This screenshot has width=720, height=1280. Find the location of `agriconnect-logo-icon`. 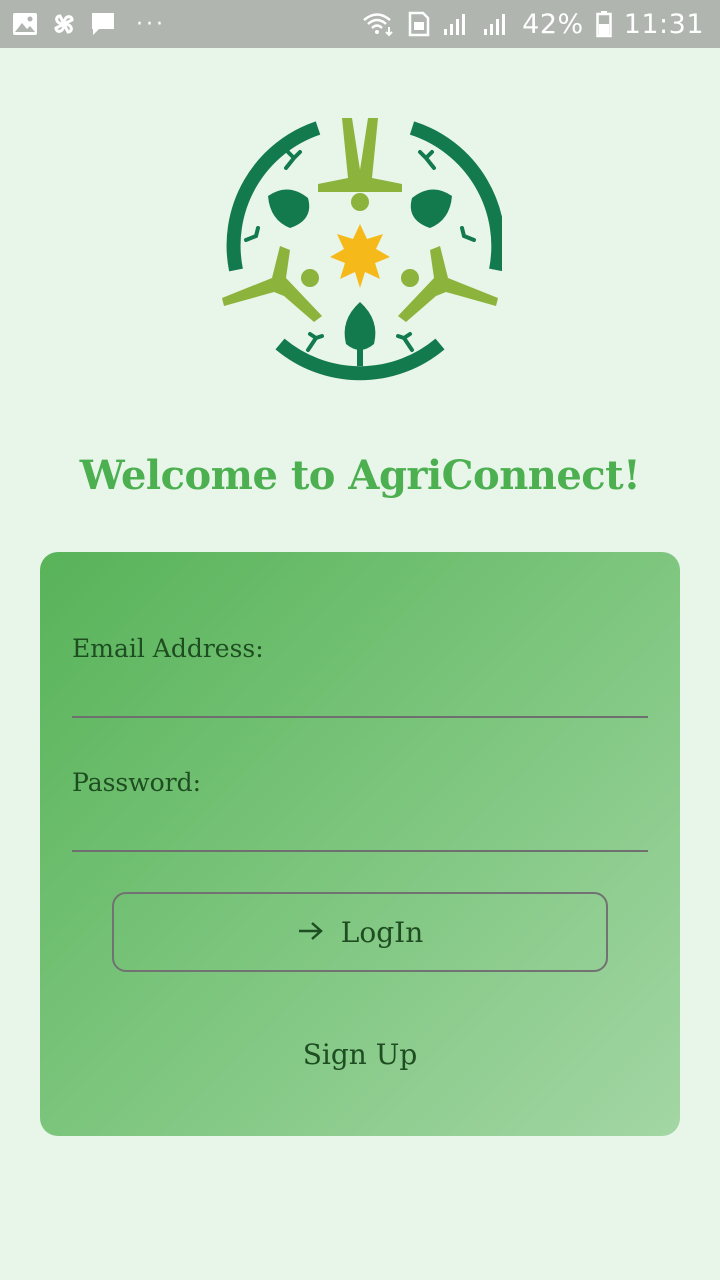

agriconnect-logo-icon is located at coordinates (362, 254).